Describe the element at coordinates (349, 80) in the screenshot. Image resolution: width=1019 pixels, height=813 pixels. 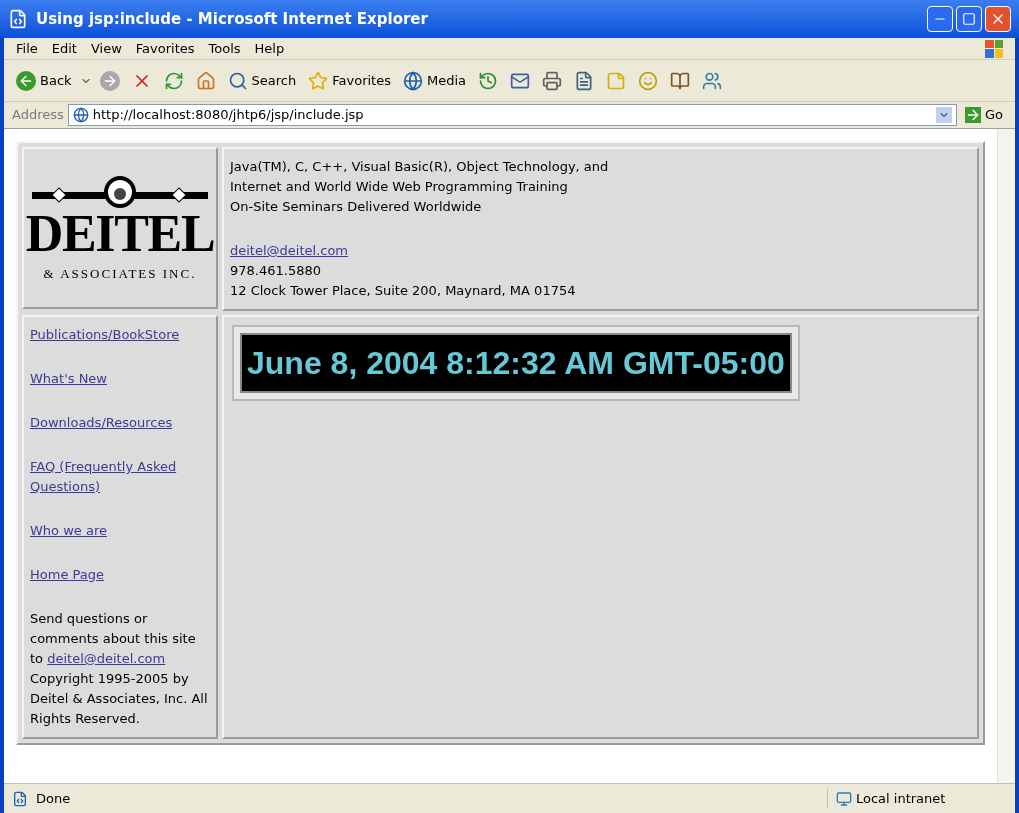
I see `favorites-button: Favorites` at that location.